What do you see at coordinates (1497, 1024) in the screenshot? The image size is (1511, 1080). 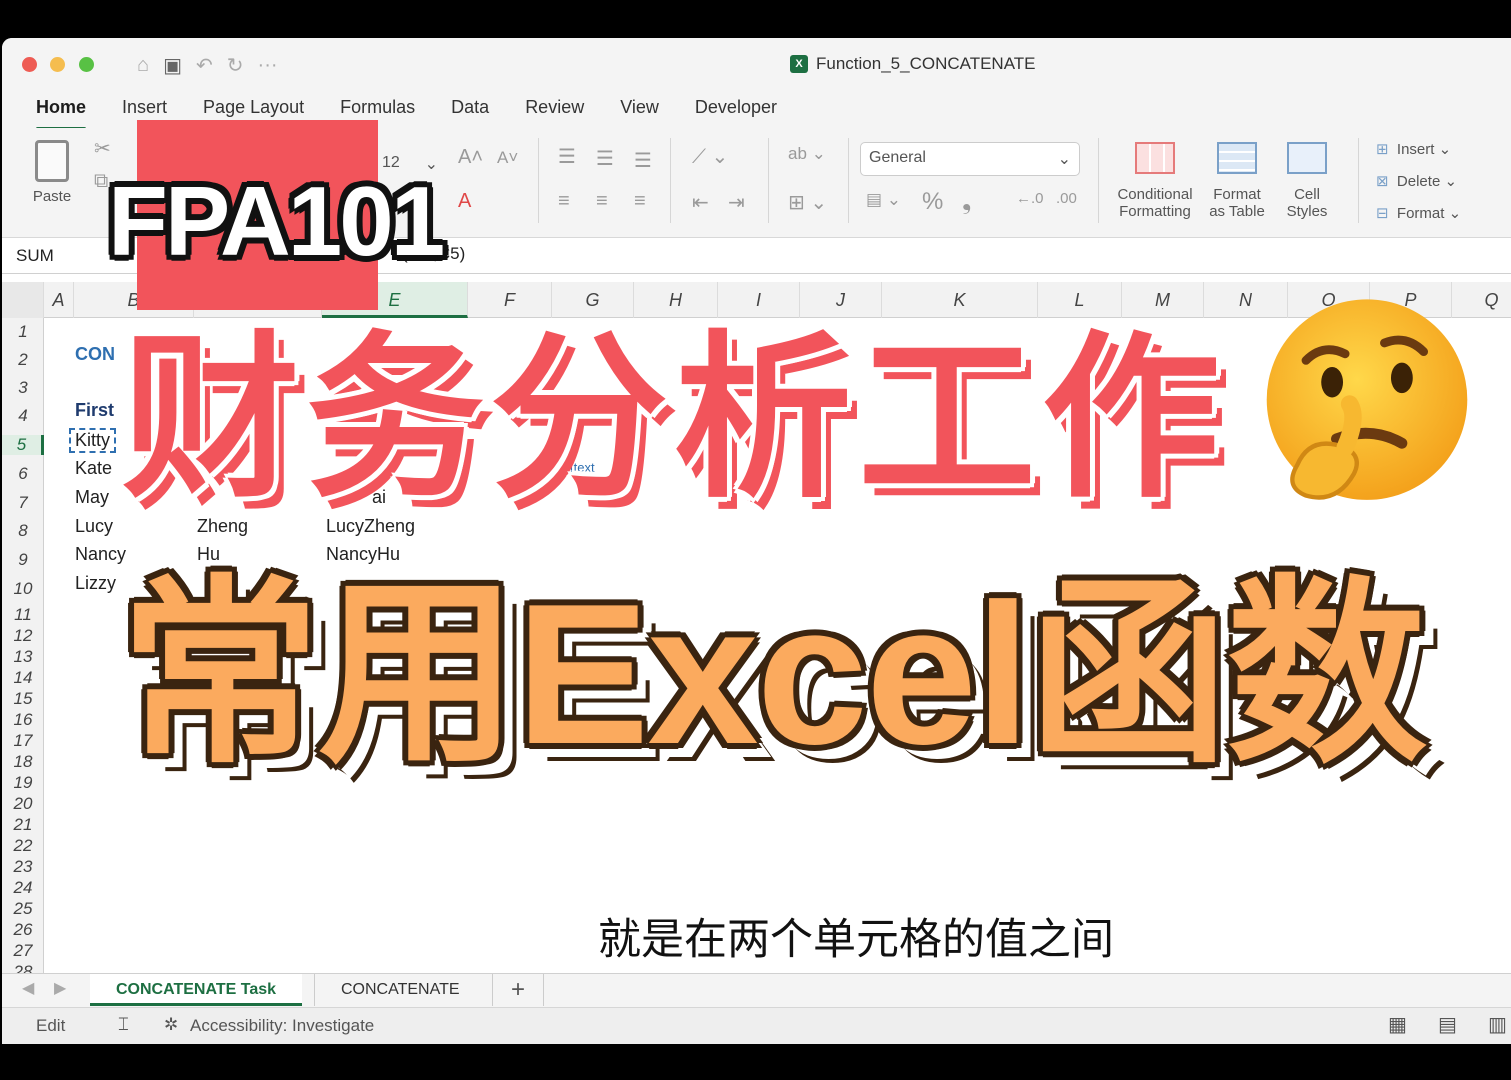 I see `page-break-view-icon: ▥` at bounding box center [1497, 1024].